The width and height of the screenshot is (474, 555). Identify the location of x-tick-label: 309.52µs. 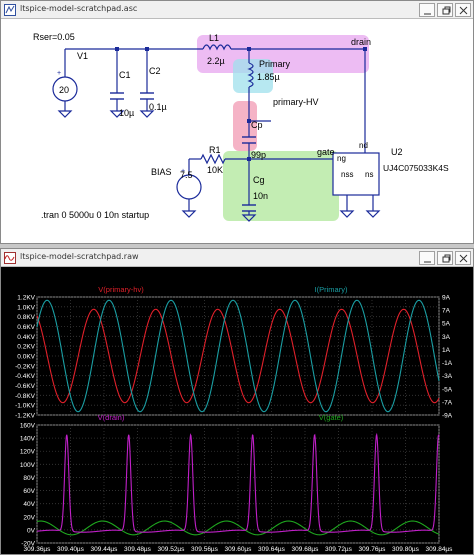
(172, 549).